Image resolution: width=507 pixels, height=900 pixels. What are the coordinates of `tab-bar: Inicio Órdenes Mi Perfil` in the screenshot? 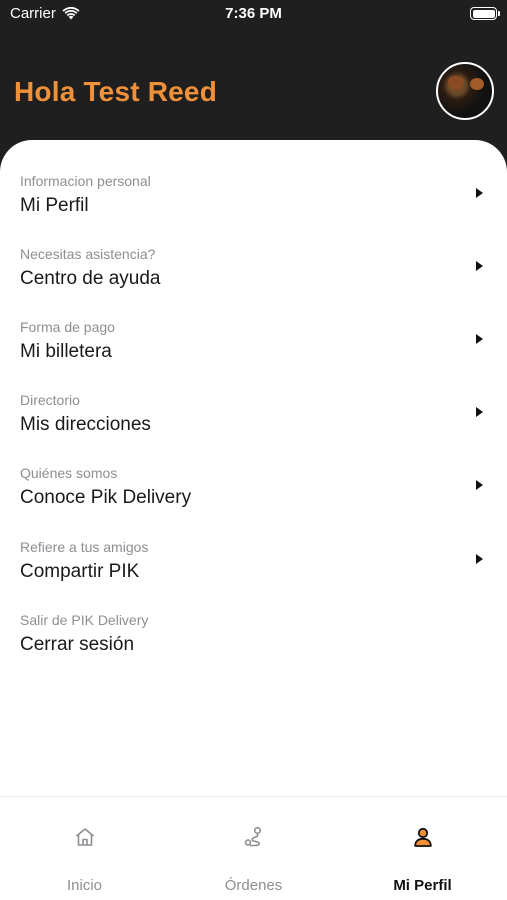 It's located at (253, 848).